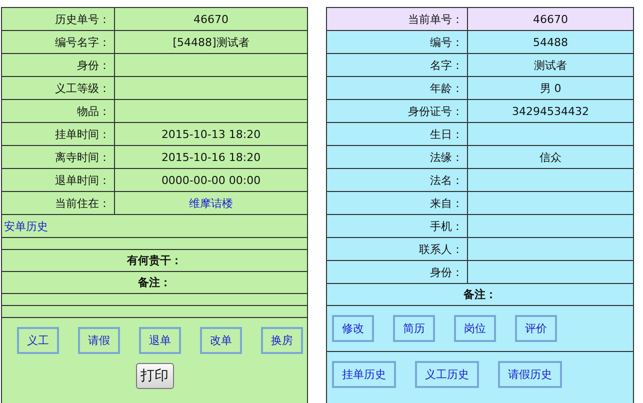 The height and width of the screenshot is (403, 643). Describe the element at coordinates (551, 42) in the screenshot. I see `field-value: 54488` at that location.